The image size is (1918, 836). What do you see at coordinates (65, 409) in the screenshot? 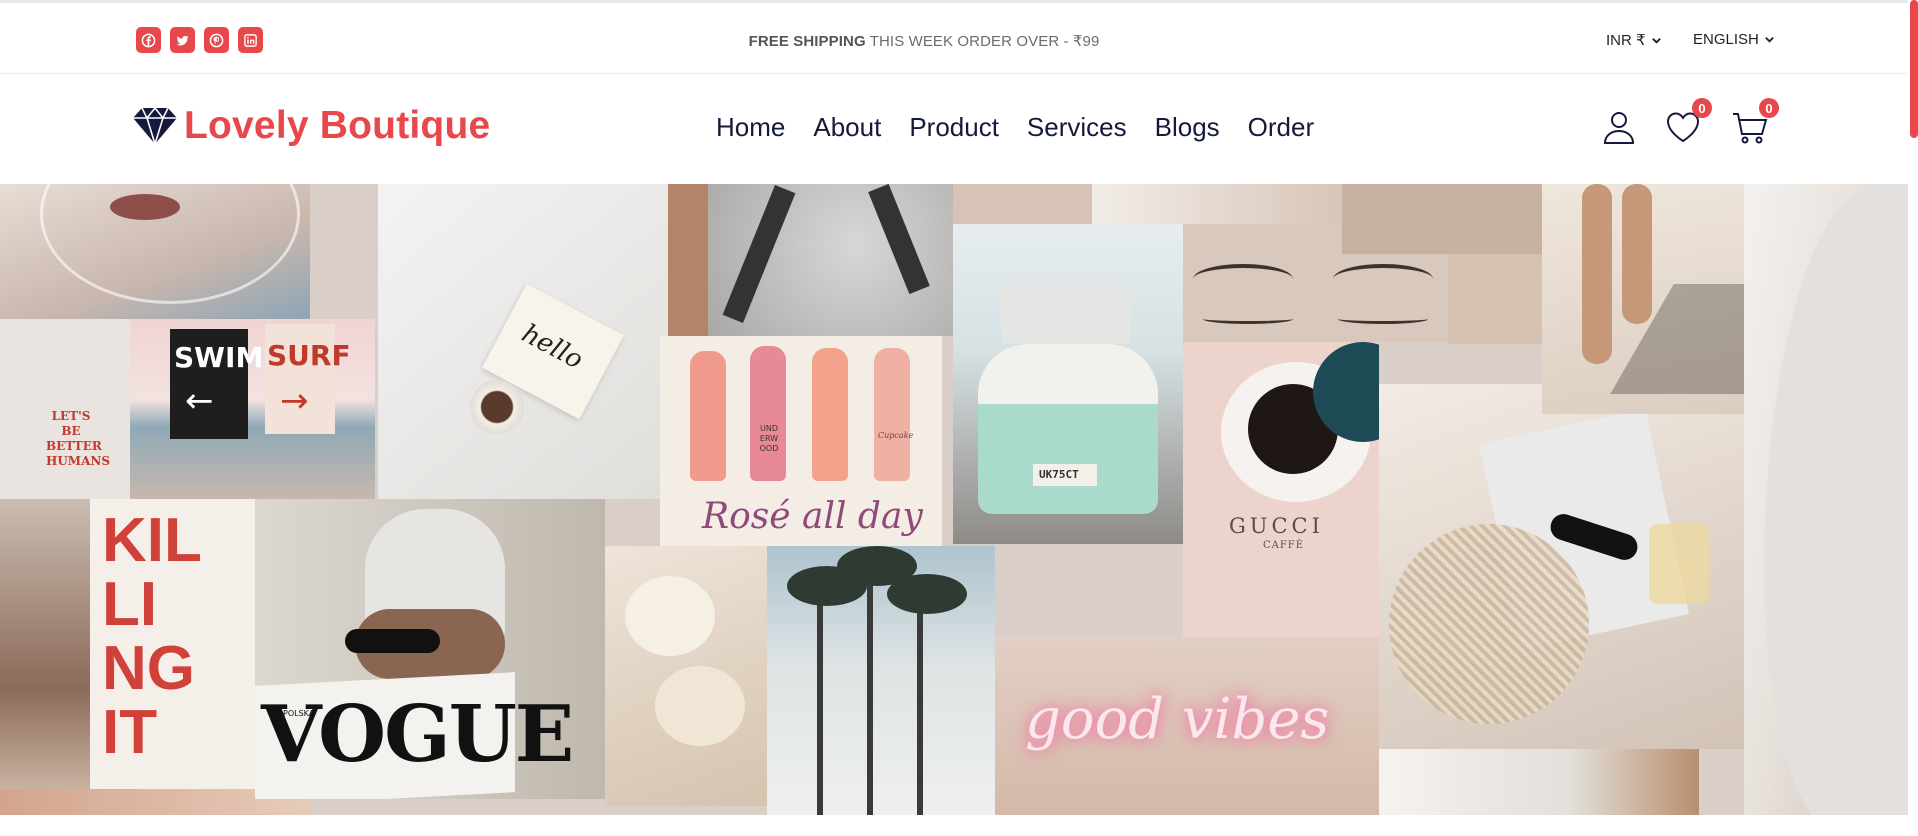
I see `better-humans-tile: LET'S BE BETTER HUMANS` at bounding box center [65, 409].